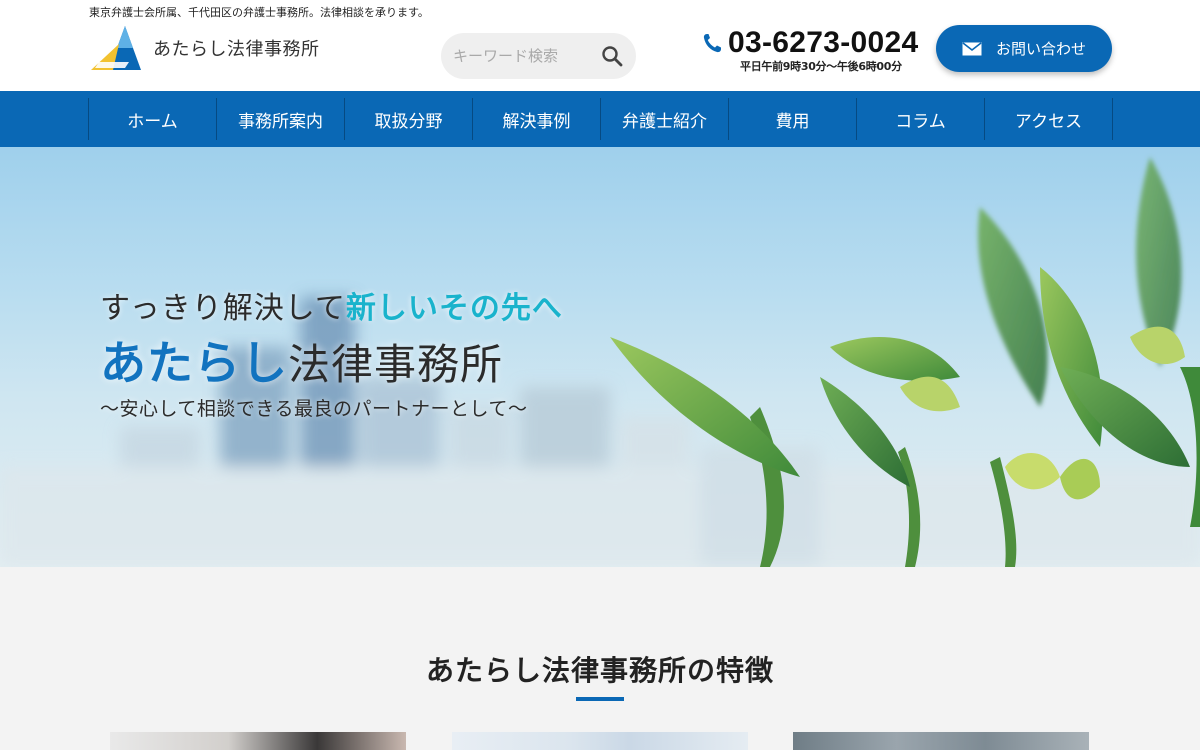 The height and width of the screenshot is (750, 1200). What do you see at coordinates (821, 66) in the screenshot?
I see `business-hours: 平日午前9時30分〜午後6時00分` at bounding box center [821, 66].